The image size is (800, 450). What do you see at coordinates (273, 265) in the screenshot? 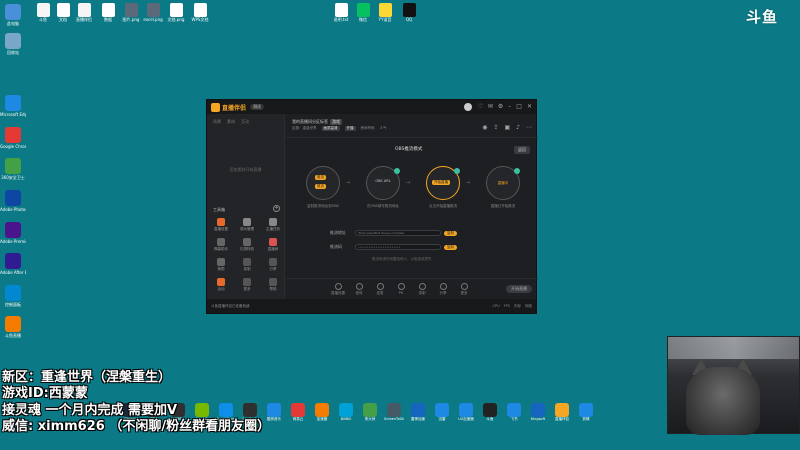
I see `tool-item: 分享` at bounding box center [273, 265].